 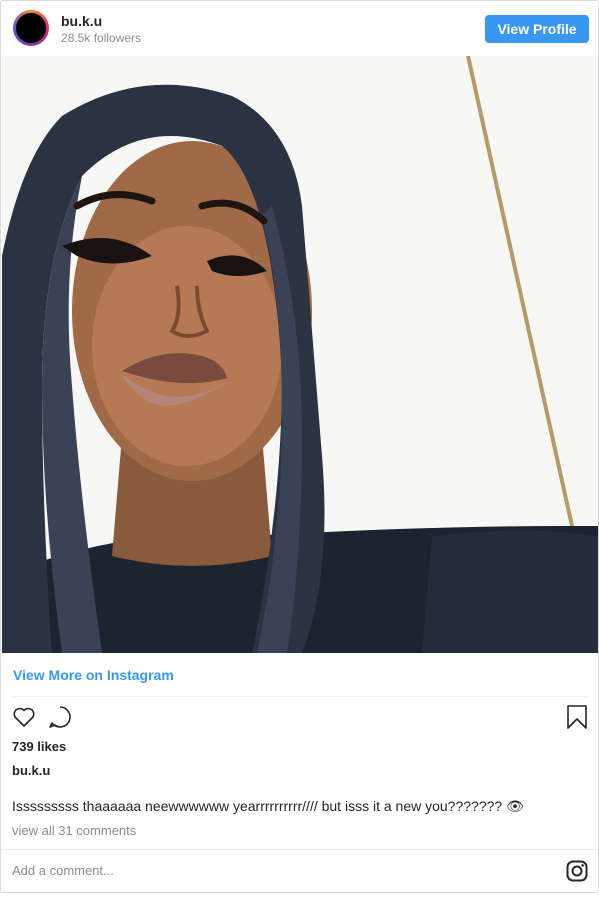 I want to click on comment-icon, so click(x=60, y=719).